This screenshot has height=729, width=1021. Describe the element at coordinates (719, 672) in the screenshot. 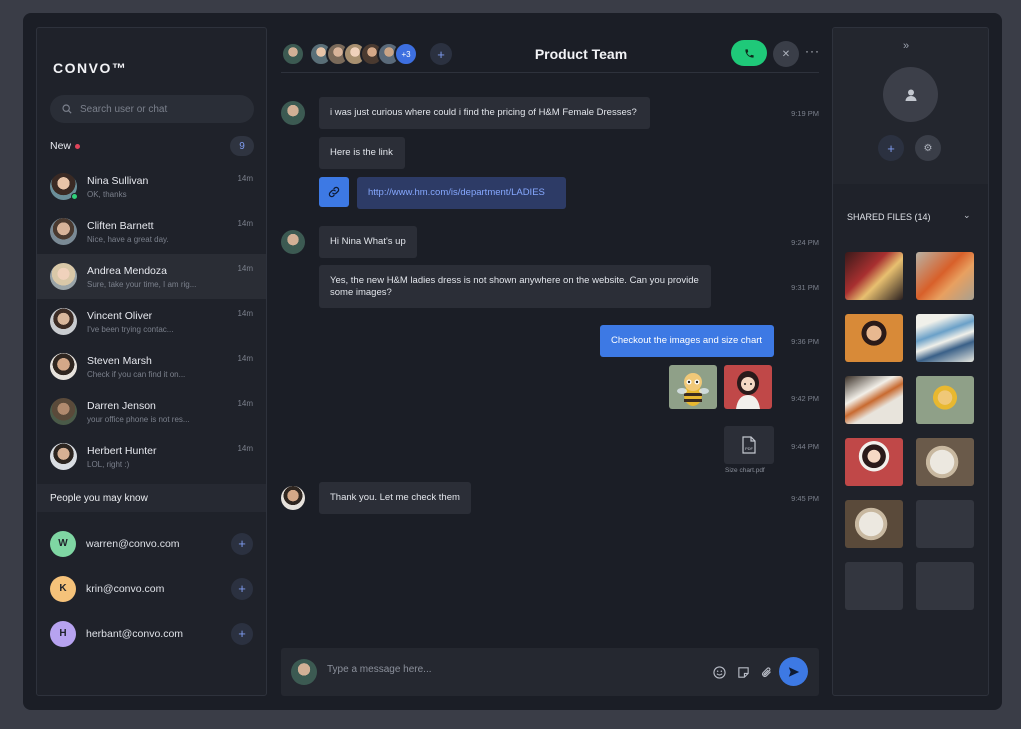

I see `emoji-button` at that location.